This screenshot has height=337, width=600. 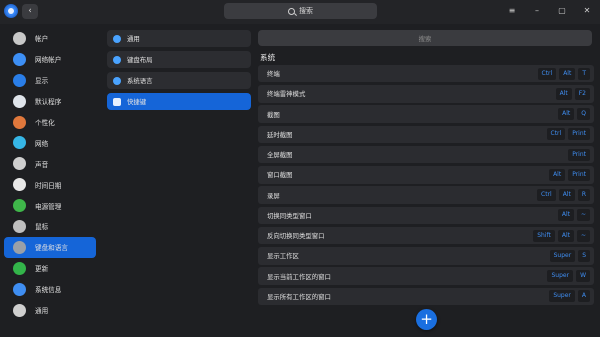 I want to click on sidebar-item-label: 网络, so click(x=42, y=143).